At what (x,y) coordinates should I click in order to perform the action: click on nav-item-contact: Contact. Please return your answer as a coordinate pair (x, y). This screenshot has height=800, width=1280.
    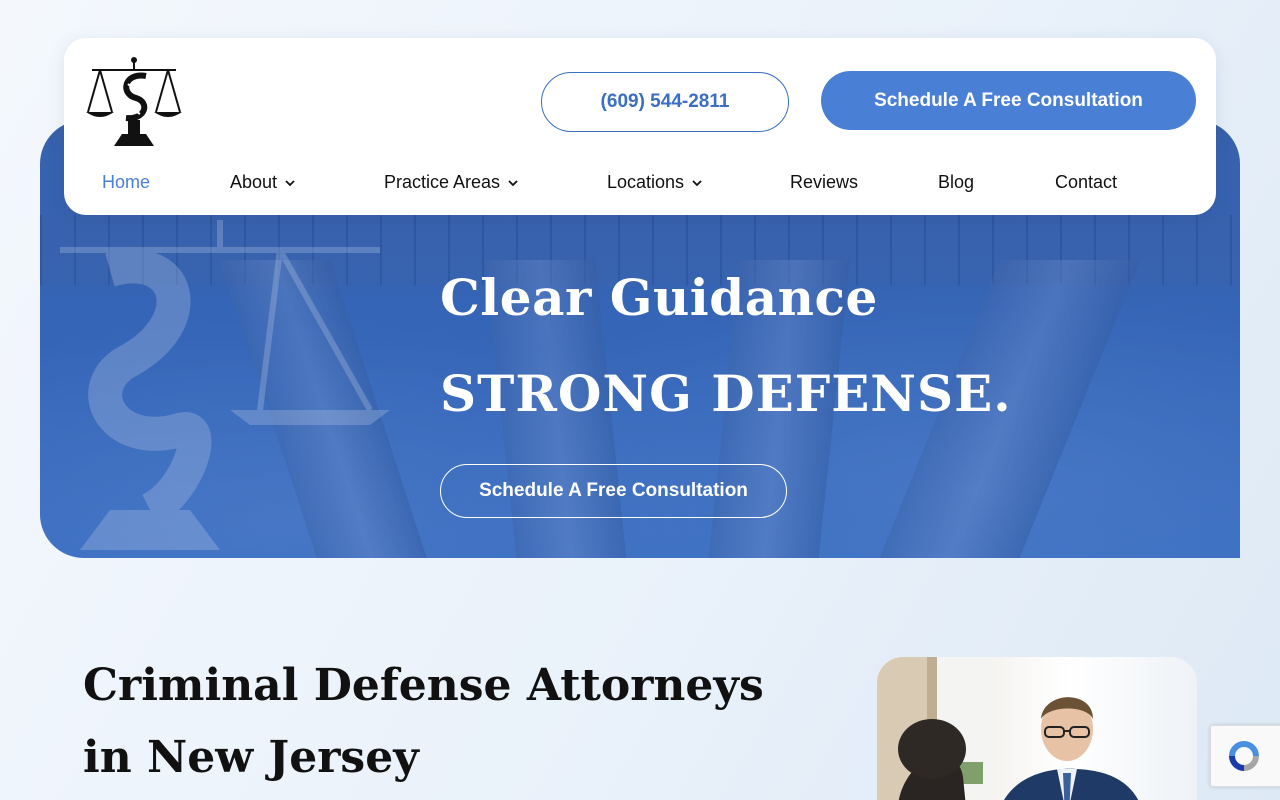
    Looking at the image, I should click on (1086, 182).